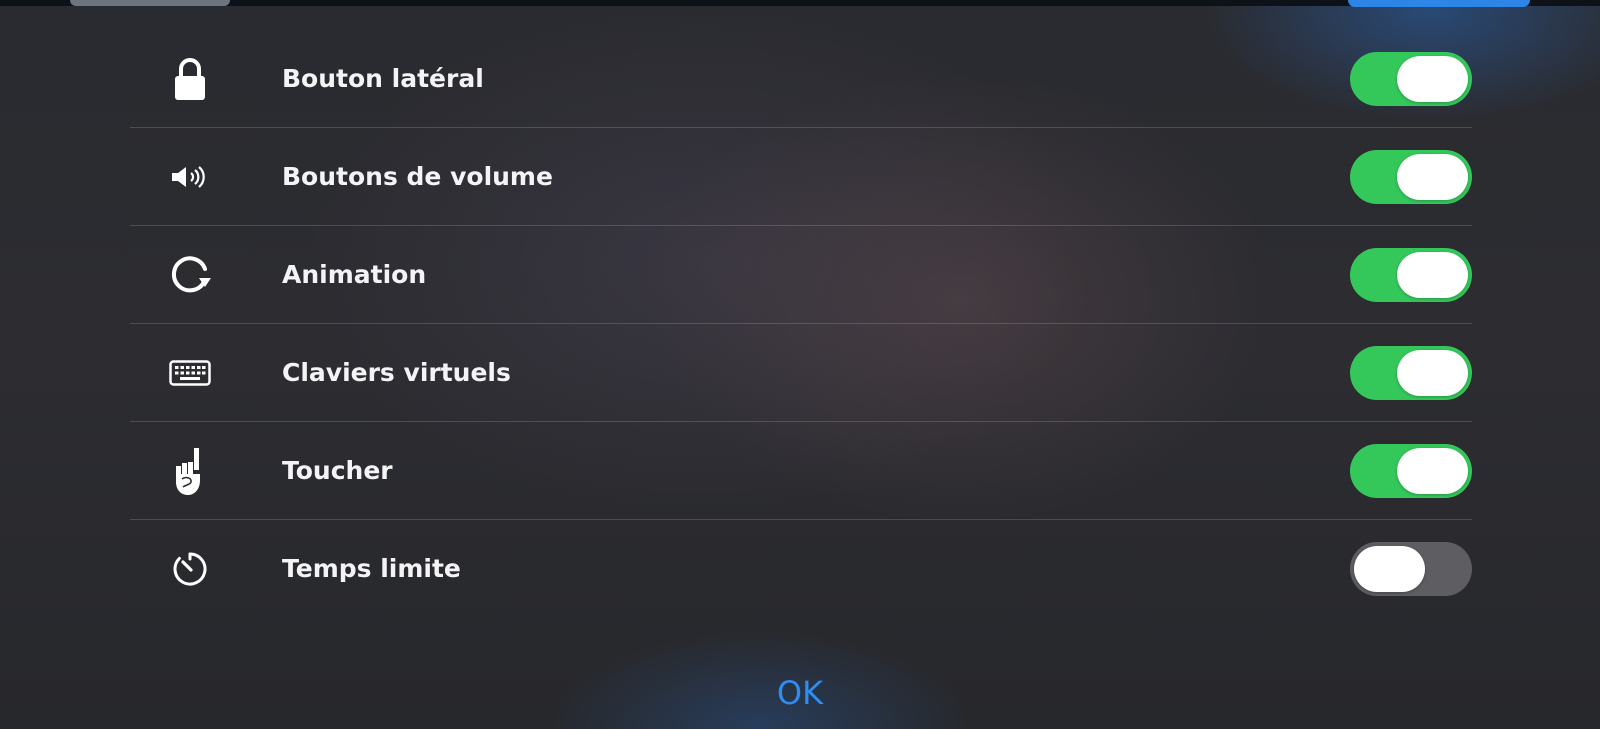  Describe the element at coordinates (383, 78) in the screenshot. I see `settings-row-label: Bouton latéral` at that location.